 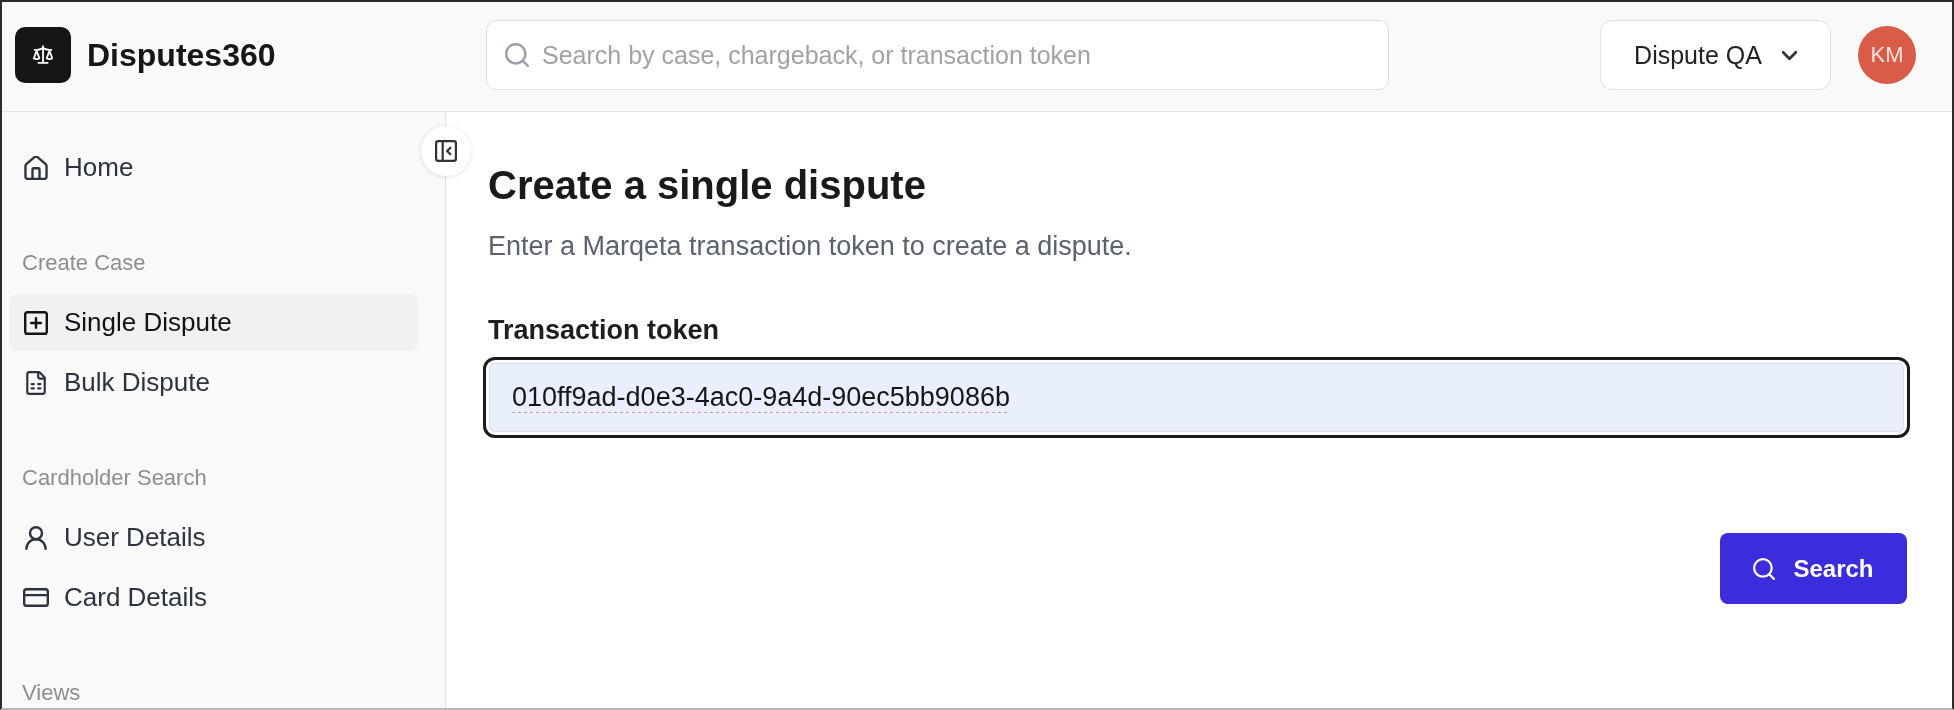 What do you see at coordinates (937, 55) in the screenshot?
I see `search-field: Search by case, chargeback, or transaction token` at bounding box center [937, 55].